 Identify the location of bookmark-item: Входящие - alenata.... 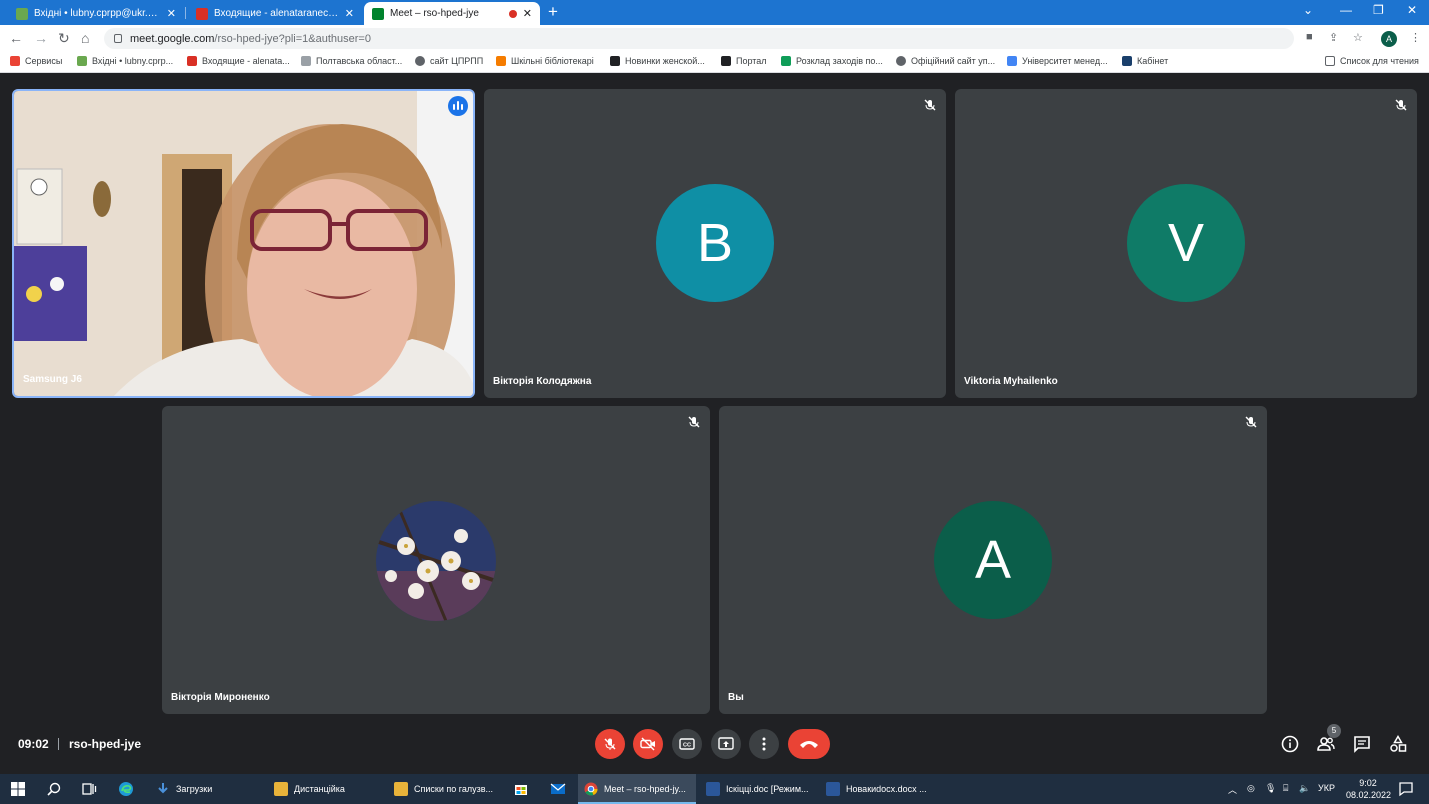
(238, 61).